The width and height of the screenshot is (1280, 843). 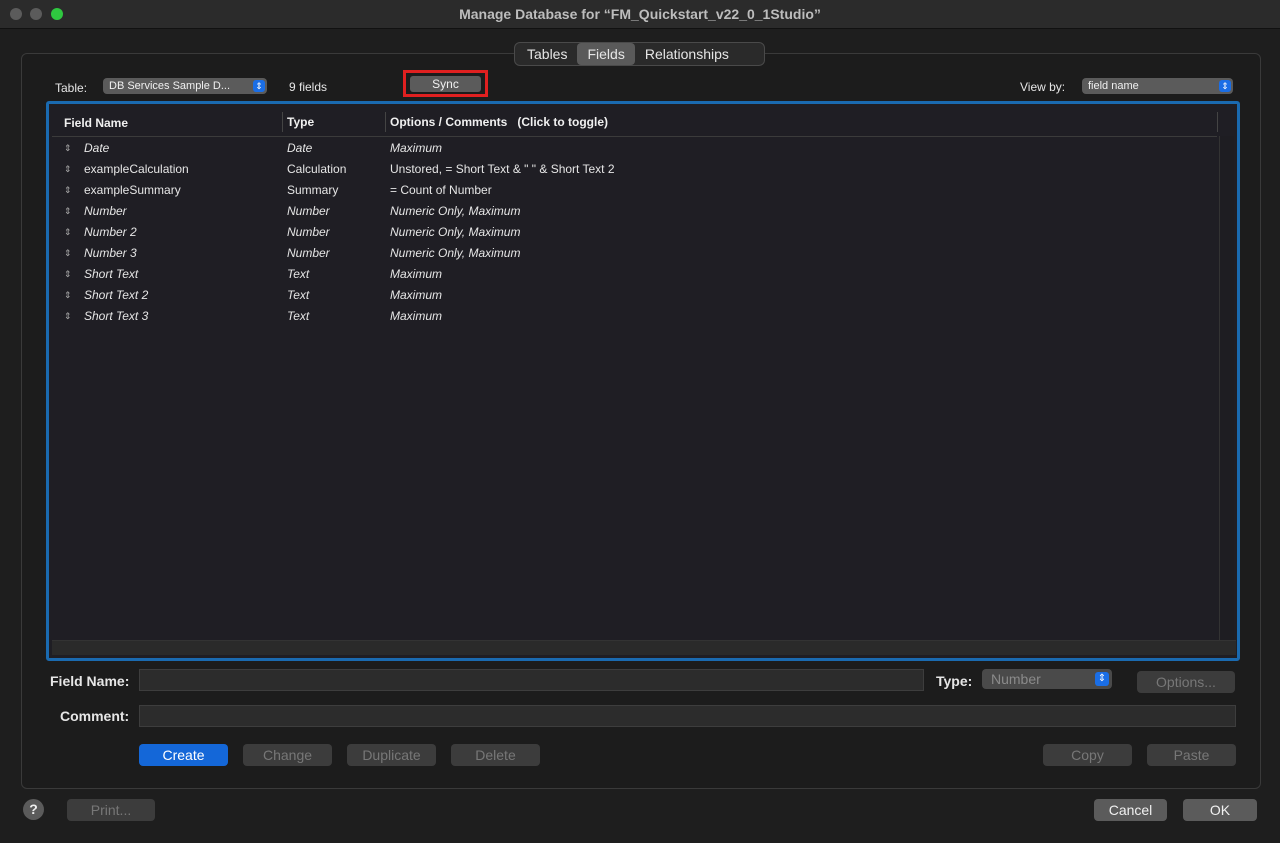 What do you see at coordinates (634, 148) in the screenshot?
I see `table-row: ⇕ Date Date Maximum` at bounding box center [634, 148].